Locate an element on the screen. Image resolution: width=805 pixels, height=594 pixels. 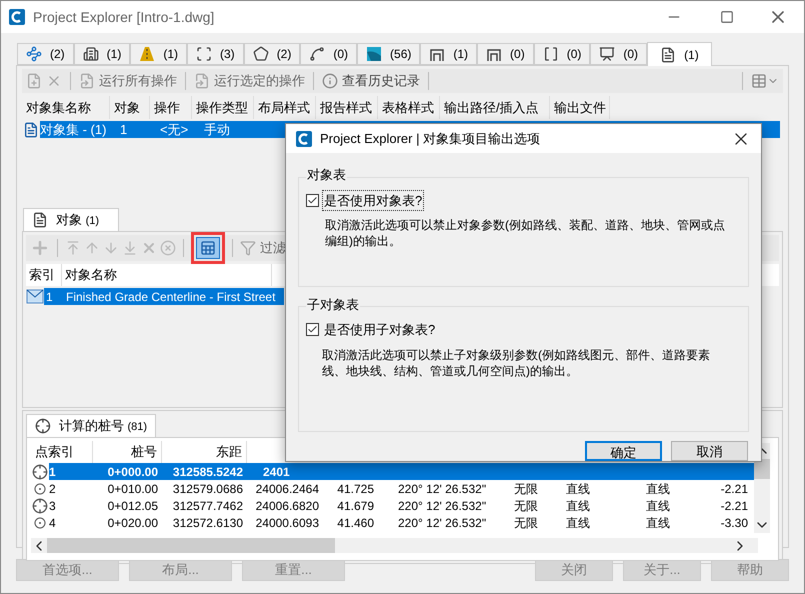
table-cell-text: 对象集 - (1) is located at coordinates (74, 129).